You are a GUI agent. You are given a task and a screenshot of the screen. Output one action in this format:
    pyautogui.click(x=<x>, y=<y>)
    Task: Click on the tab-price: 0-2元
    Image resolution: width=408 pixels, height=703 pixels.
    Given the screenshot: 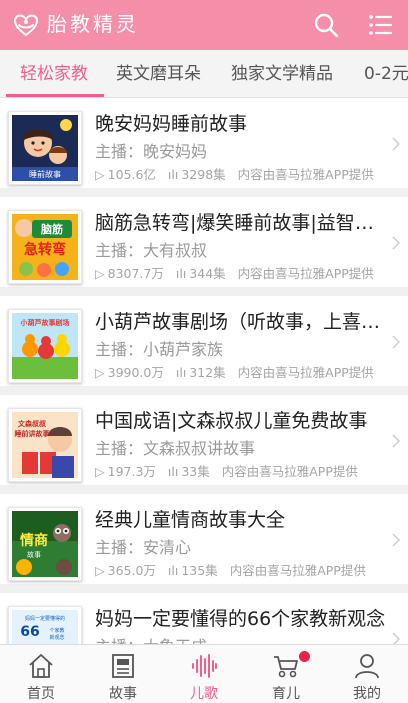 What is the action you would take?
    pyautogui.click(x=386, y=73)
    